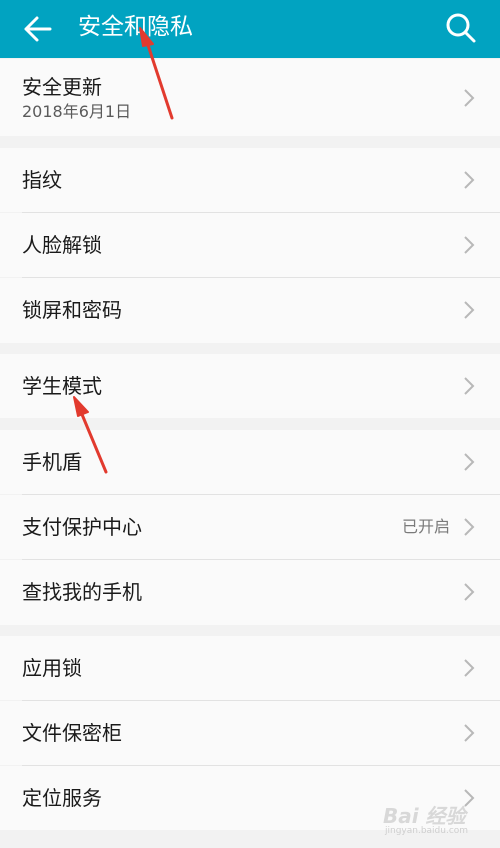  What do you see at coordinates (250, 97) in the screenshot?
I see `settings-item-security-update: 安全更新 2018年6月1日` at bounding box center [250, 97].